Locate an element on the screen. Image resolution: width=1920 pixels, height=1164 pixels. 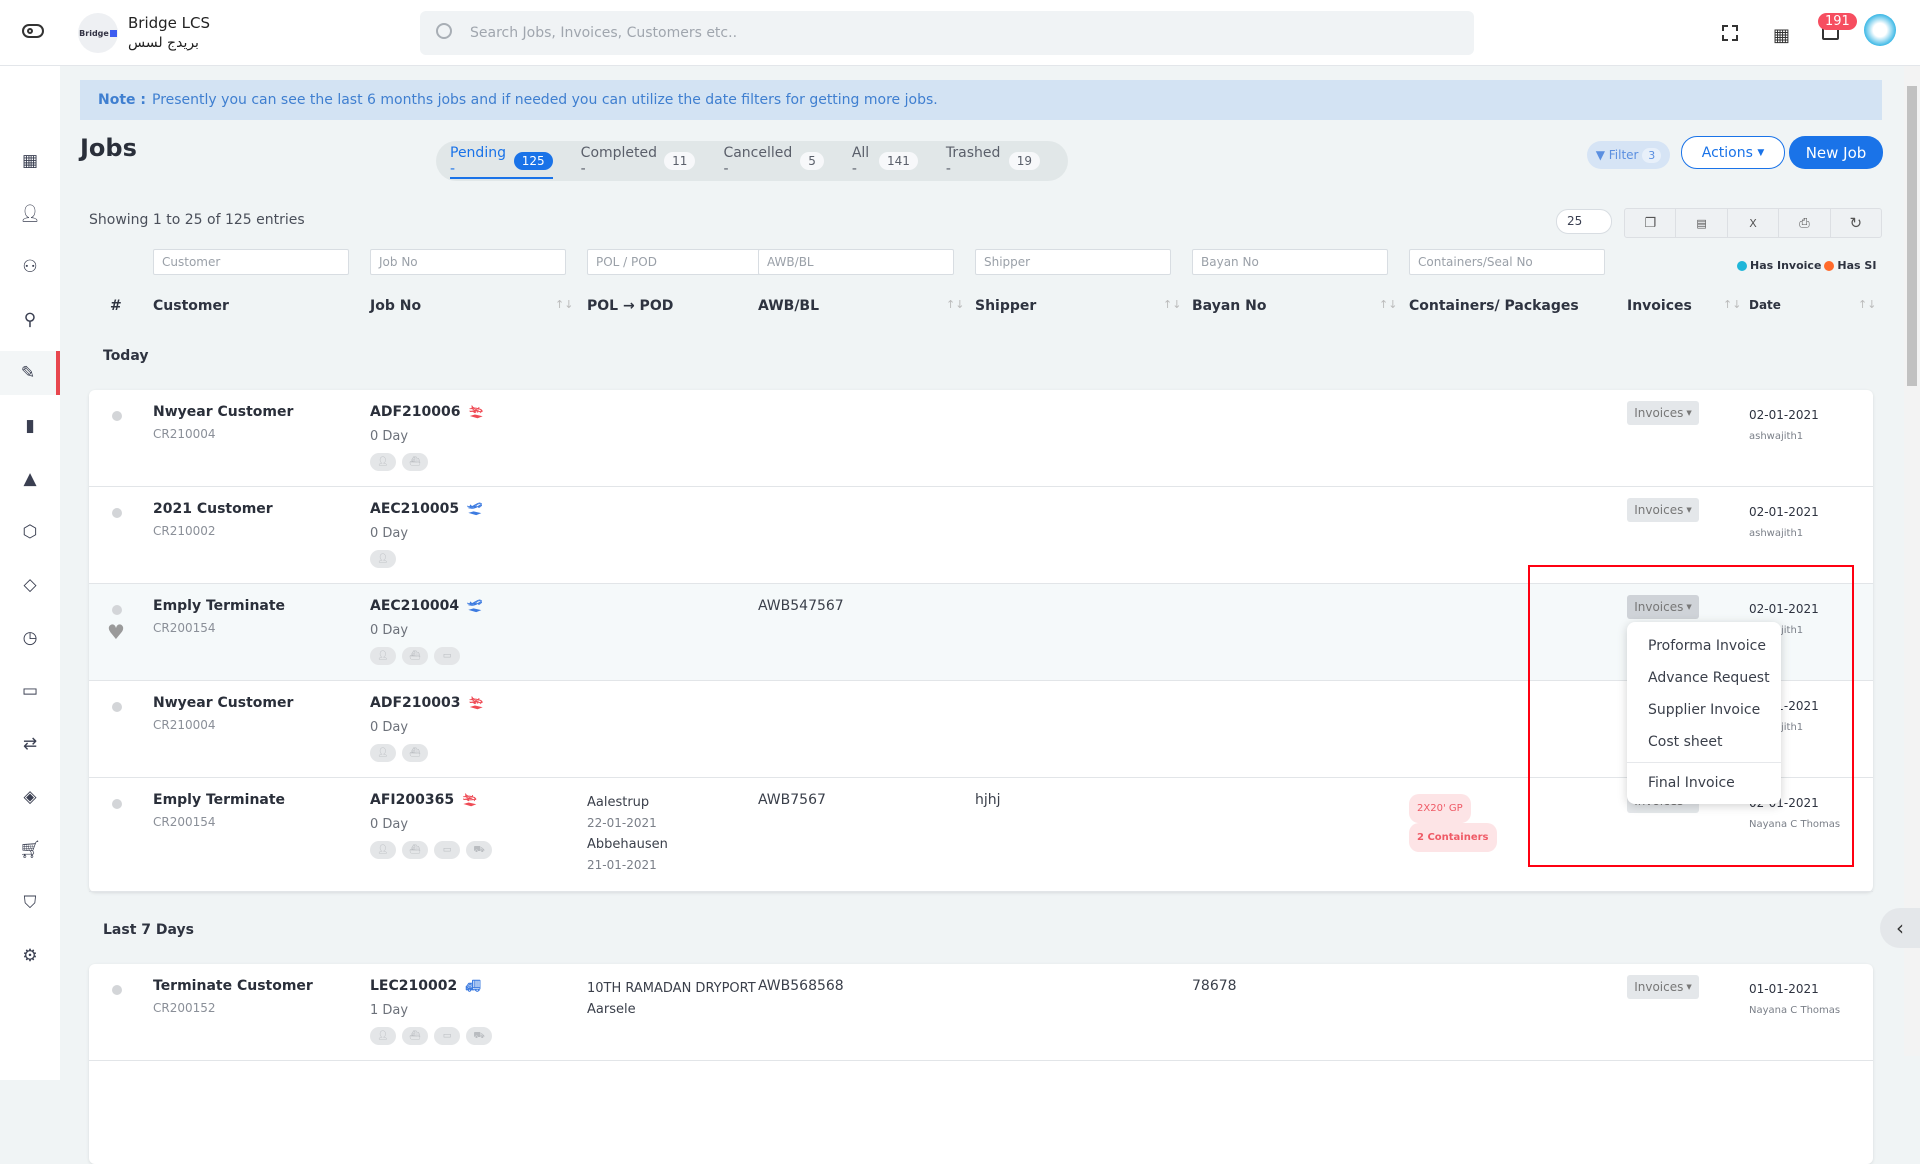
invoice-menu-item: Supplier Invoice is located at coordinates (1704, 710).